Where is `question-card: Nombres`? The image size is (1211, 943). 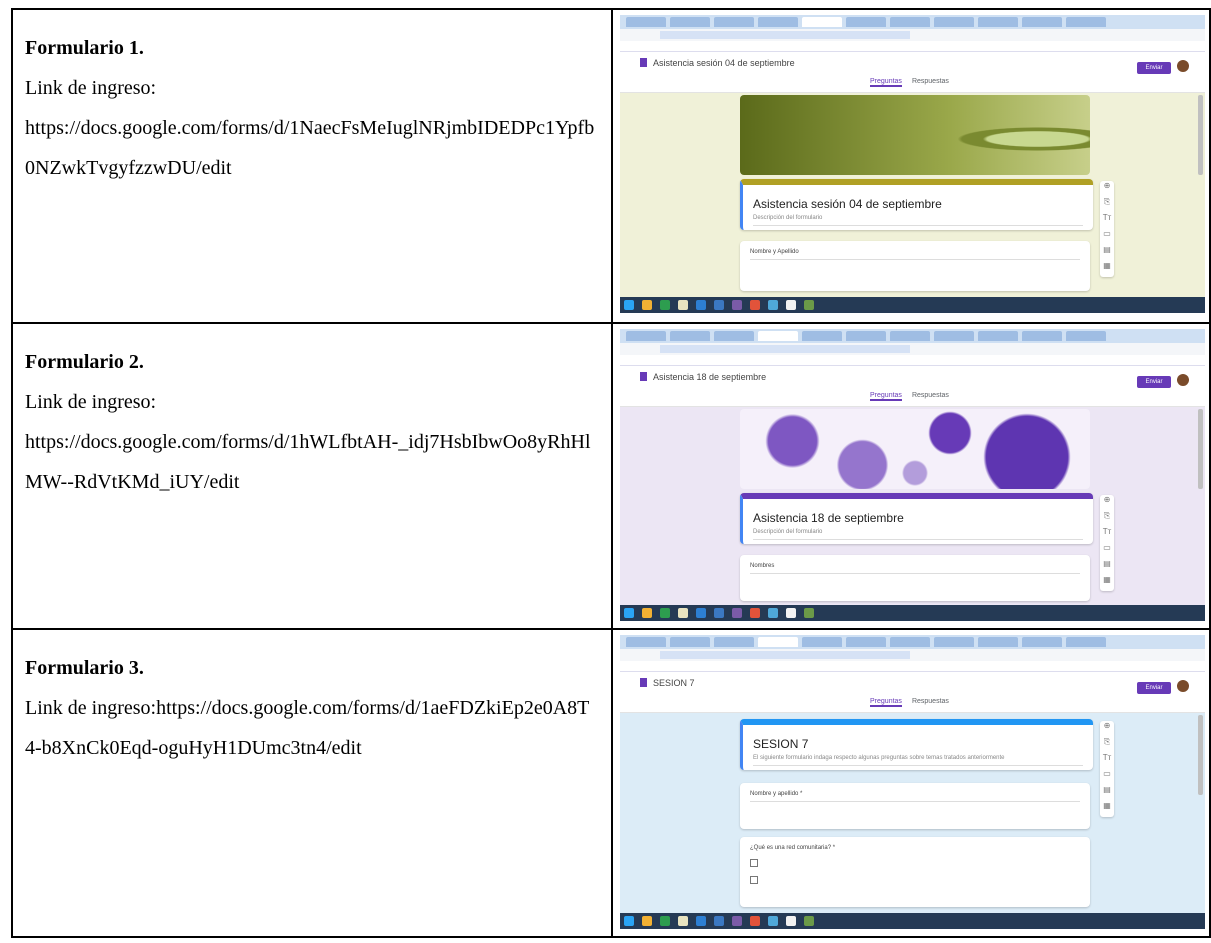 question-card: Nombres is located at coordinates (915, 578).